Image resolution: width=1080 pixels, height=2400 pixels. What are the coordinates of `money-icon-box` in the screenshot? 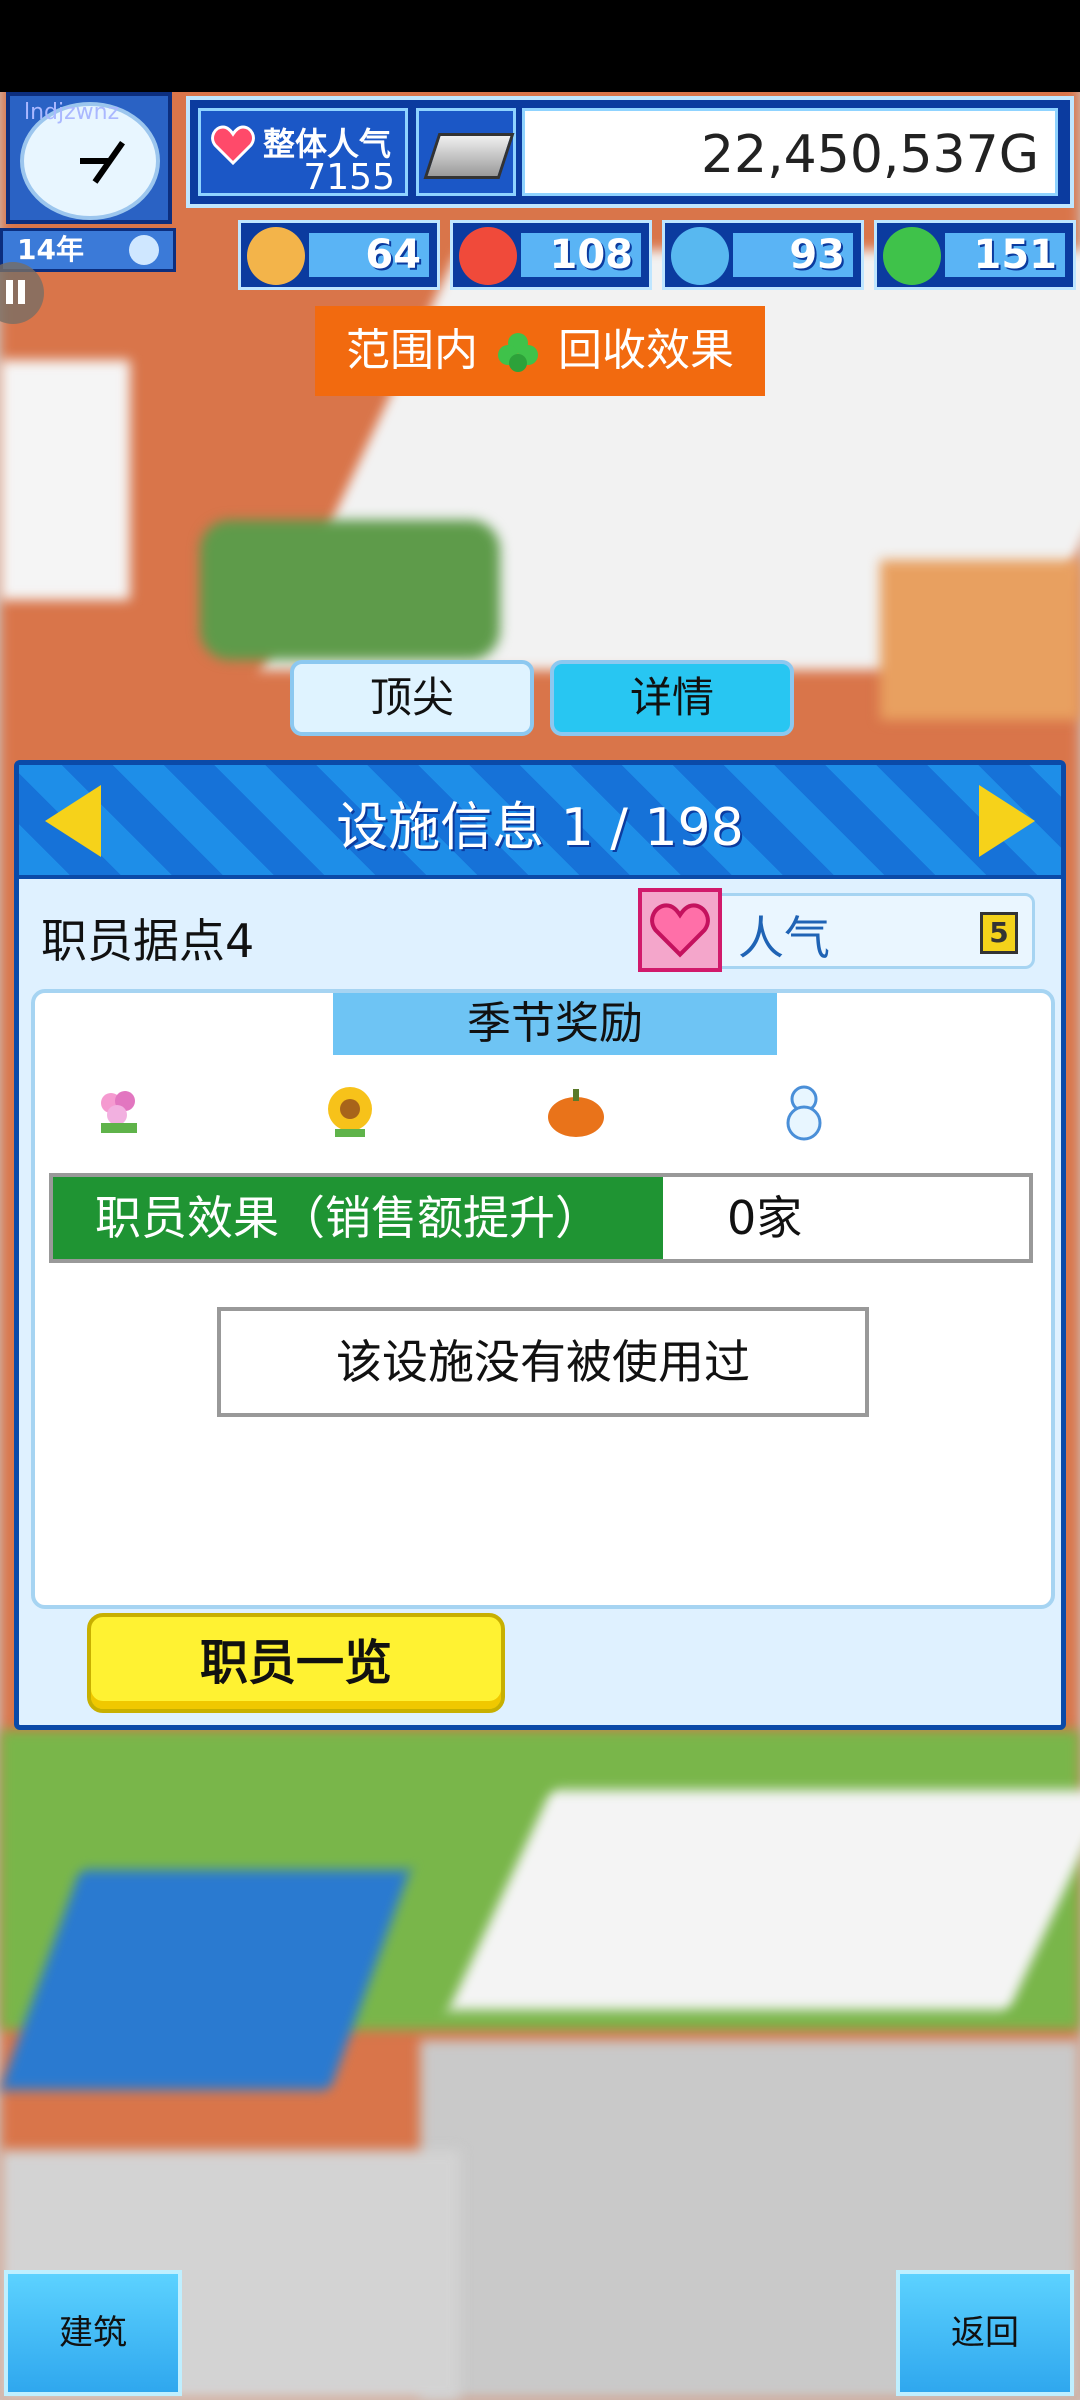 It's located at (466, 152).